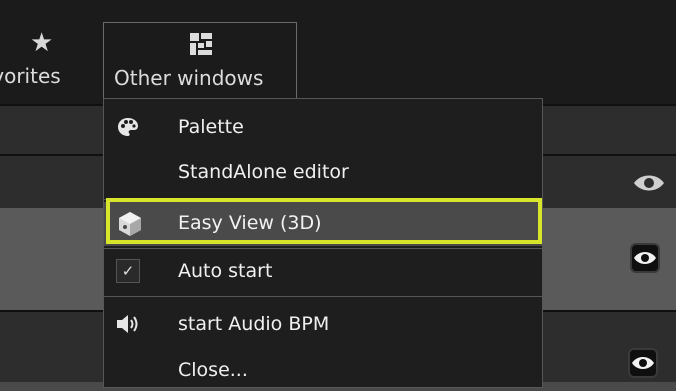 This screenshot has width=676, height=391. Describe the element at coordinates (263, 172) in the screenshot. I see `menu-item-label: StandAlone editor` at that location.